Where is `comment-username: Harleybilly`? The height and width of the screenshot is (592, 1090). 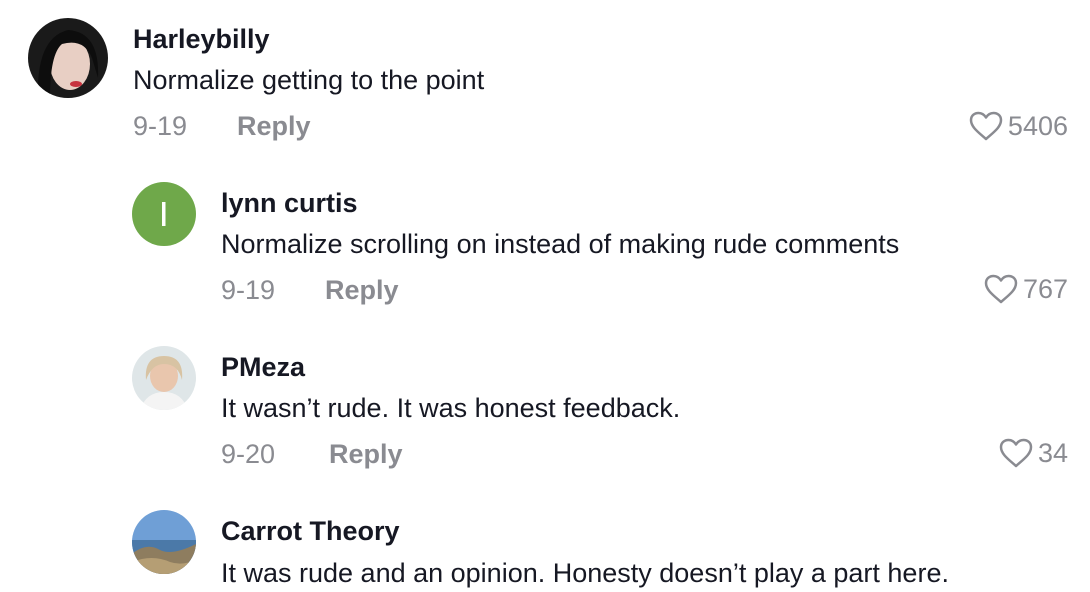
comment-username: Harleybilly is located at coordinates (201, 39).